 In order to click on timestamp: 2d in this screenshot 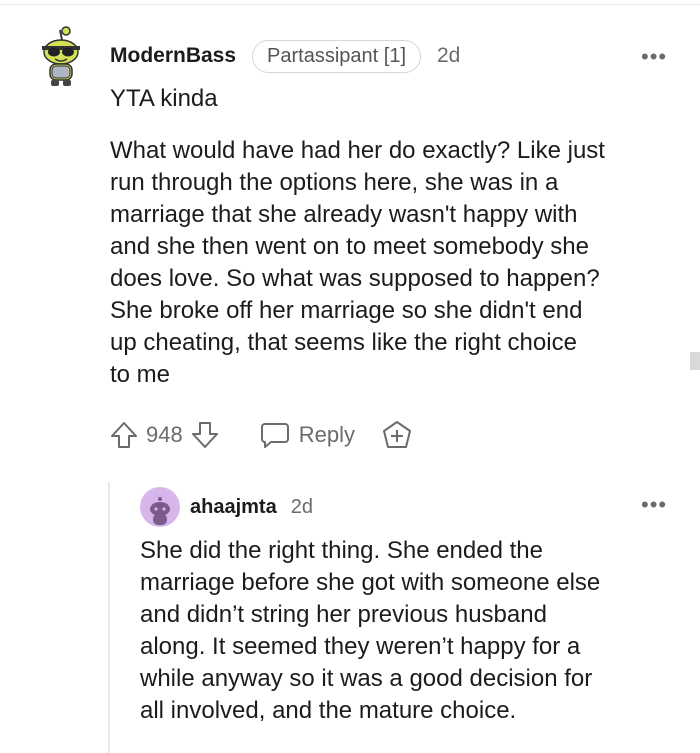, I will do `click(449, 55)`.